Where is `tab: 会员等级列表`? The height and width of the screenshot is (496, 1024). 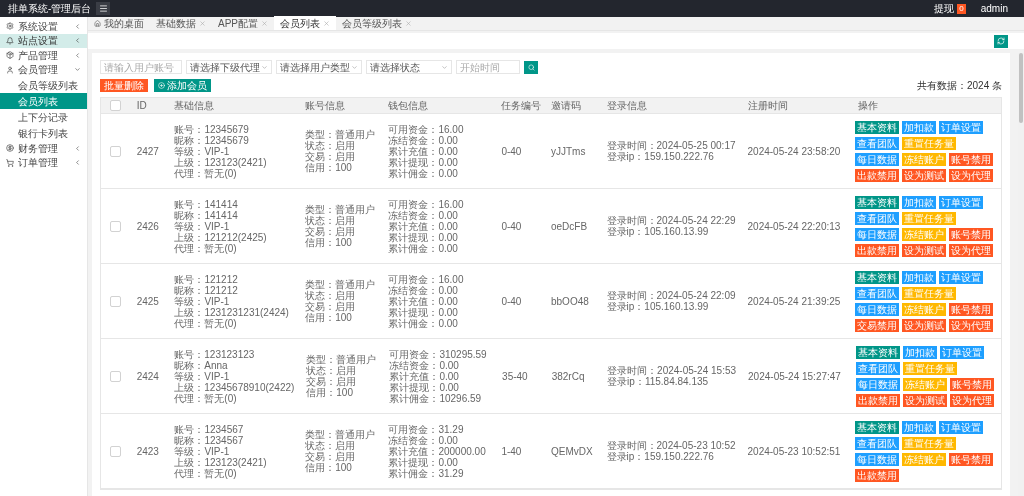
tab: 会员等级列表 is located at coordinates (377, 23).